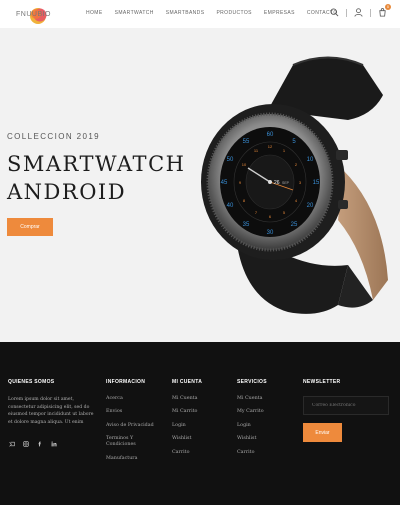 Image resolution: width=400 pixels, height=505 pixels. Describe the element at coordinates (131, 442) in the screenshot. I see `footer-link-terminos: Terminos Y Condiciones` at that location.